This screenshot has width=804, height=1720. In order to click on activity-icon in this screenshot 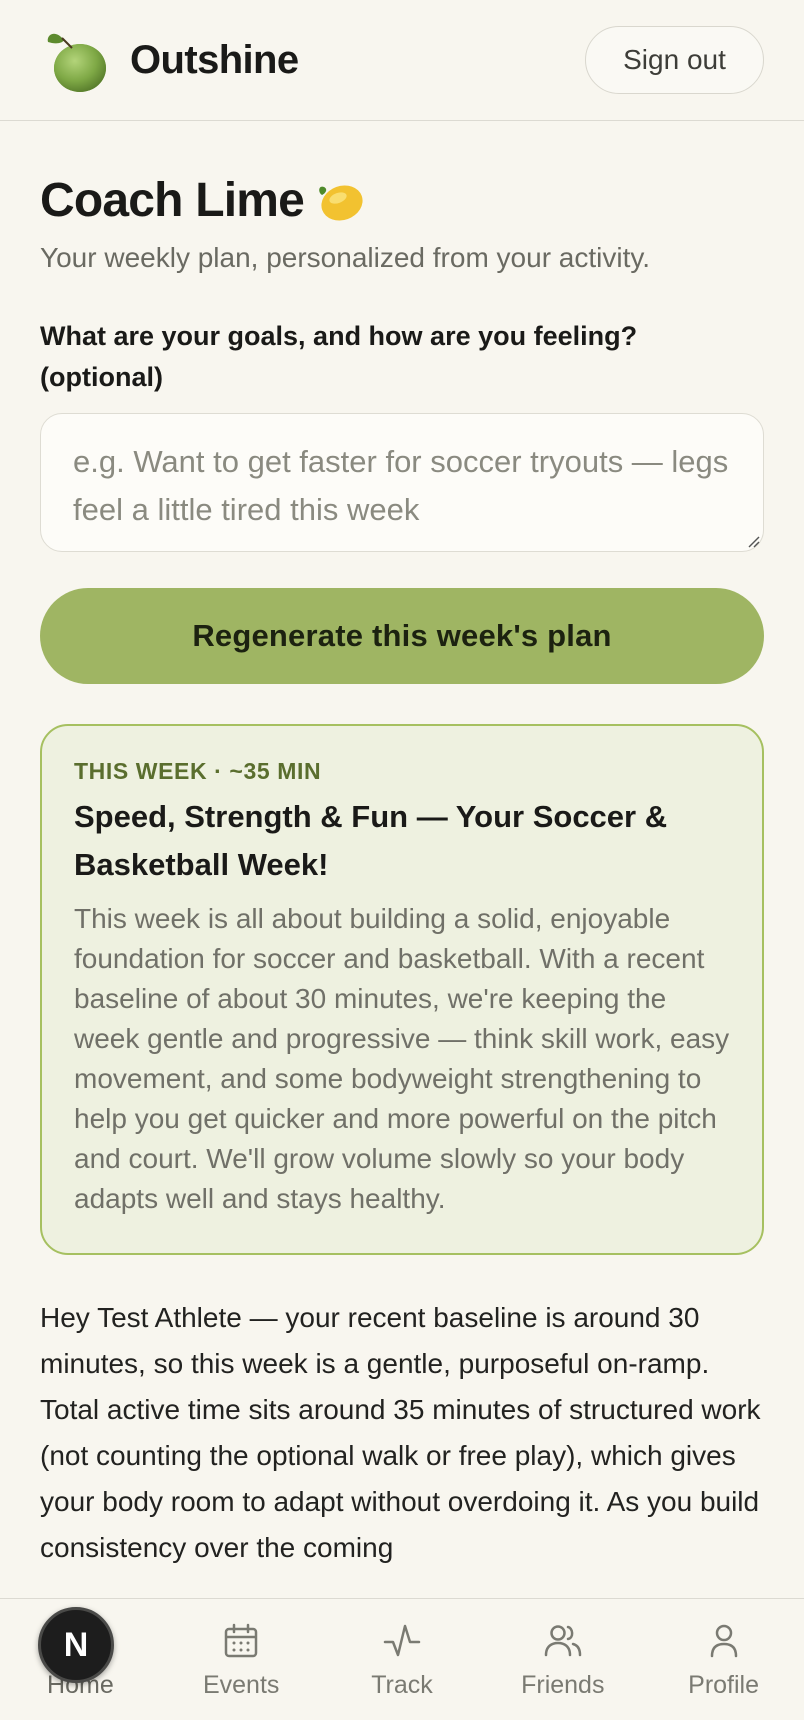, I will do `click(402, 1640)`.